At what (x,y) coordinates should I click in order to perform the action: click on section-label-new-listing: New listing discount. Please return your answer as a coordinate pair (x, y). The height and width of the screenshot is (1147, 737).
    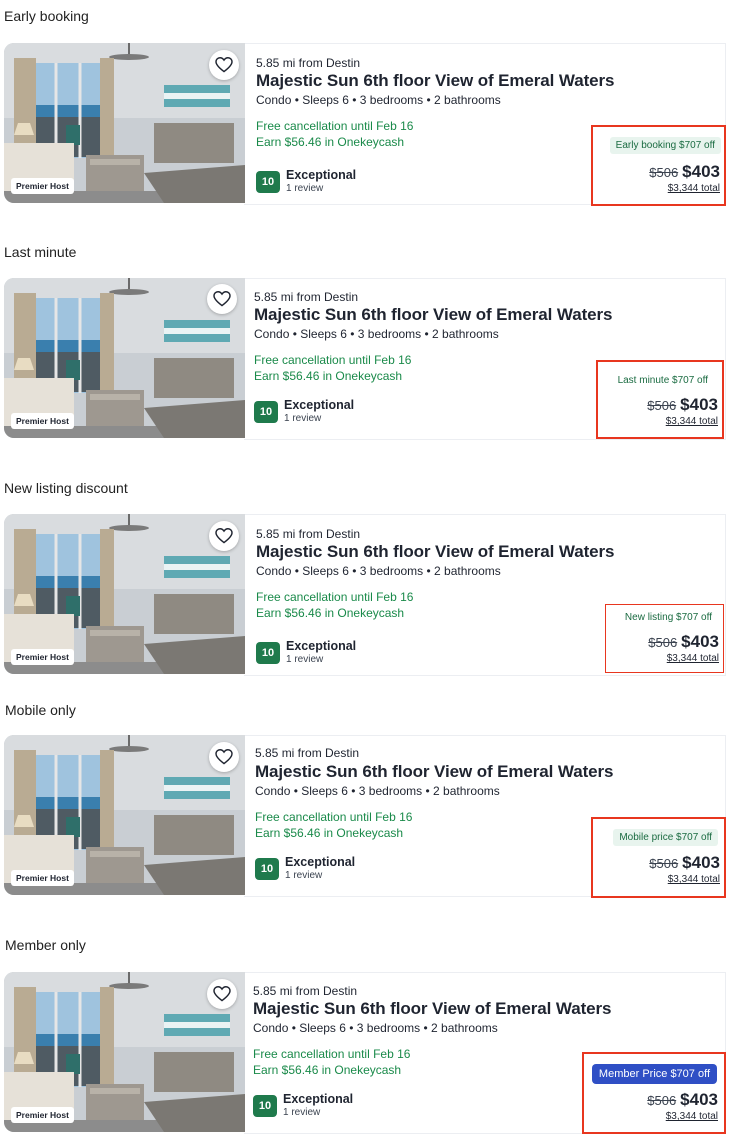
    Looking at the image, I should click on (66, 488).